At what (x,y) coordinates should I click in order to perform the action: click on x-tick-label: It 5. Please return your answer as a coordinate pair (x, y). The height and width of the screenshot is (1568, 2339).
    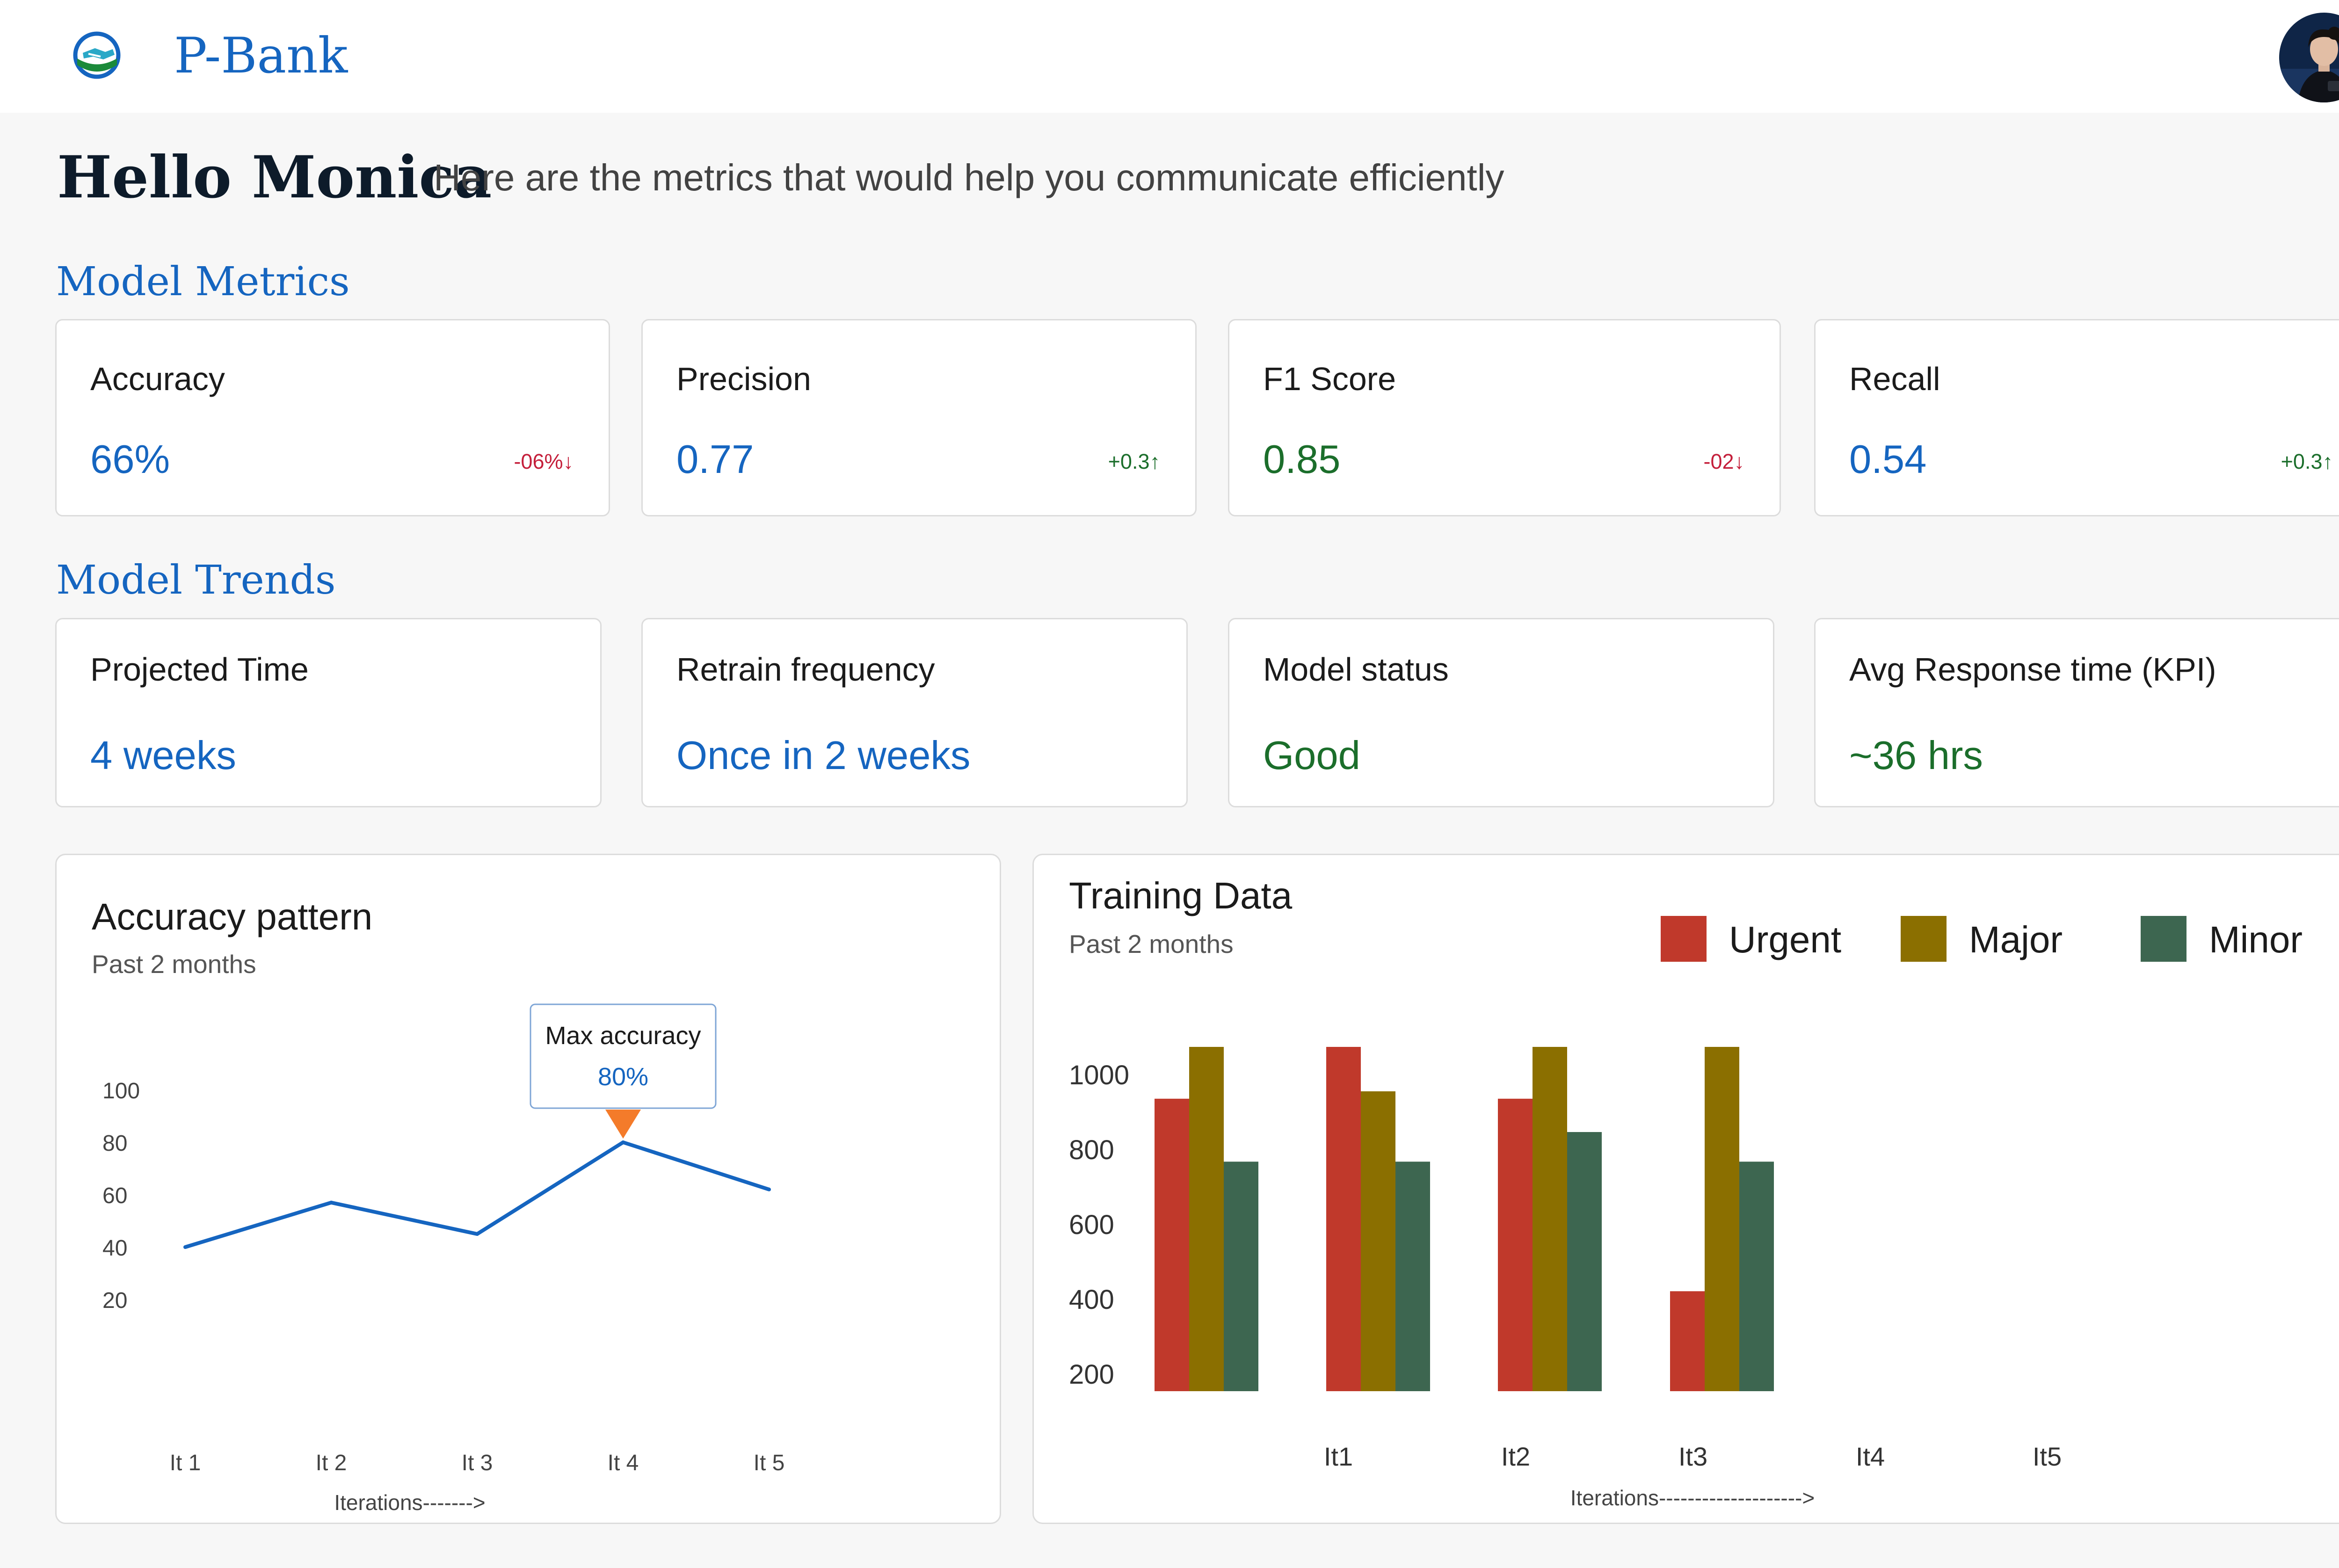
    Looking at the image, I should click on (769, 1463).